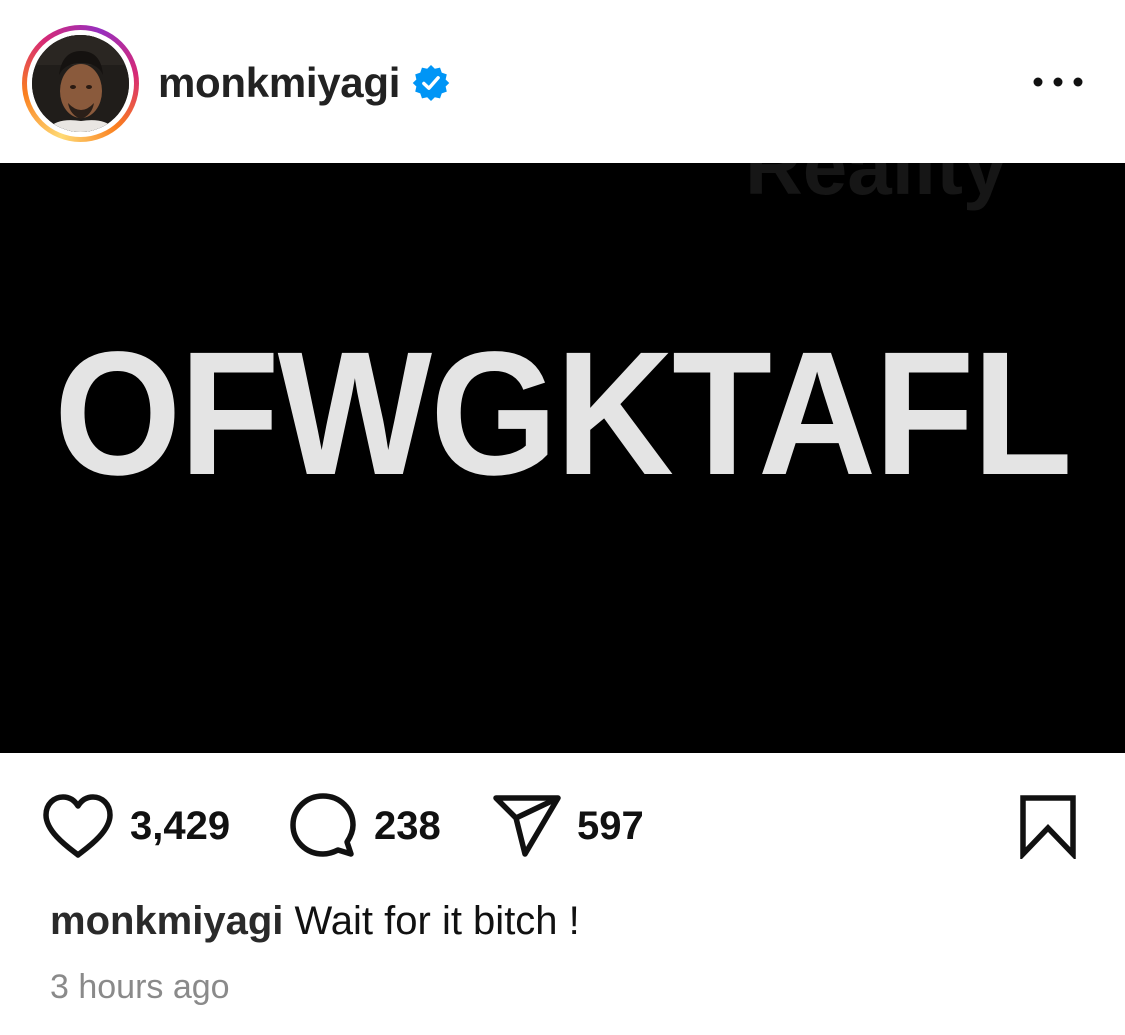  I want to click on caption-username: monkmiyagi, so click(166, 921).